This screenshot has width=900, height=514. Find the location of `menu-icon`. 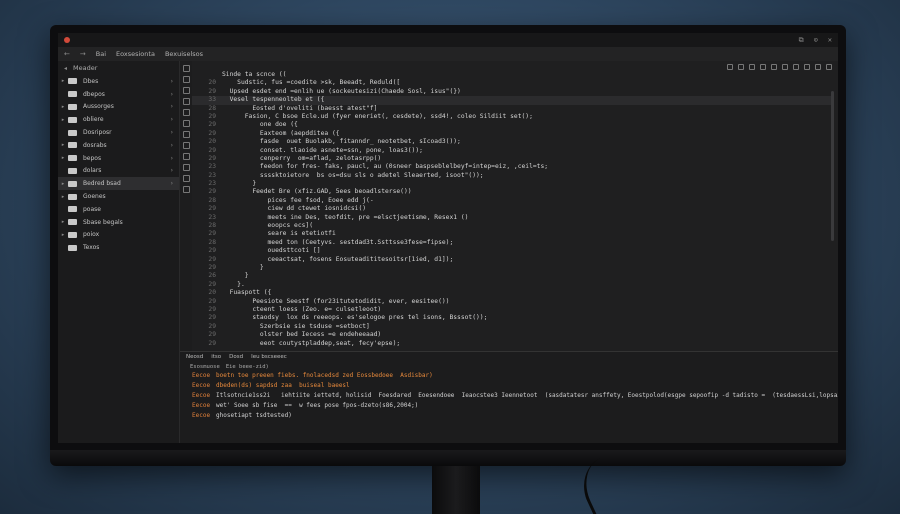

menu-icon is located at coordinates (829, 67).